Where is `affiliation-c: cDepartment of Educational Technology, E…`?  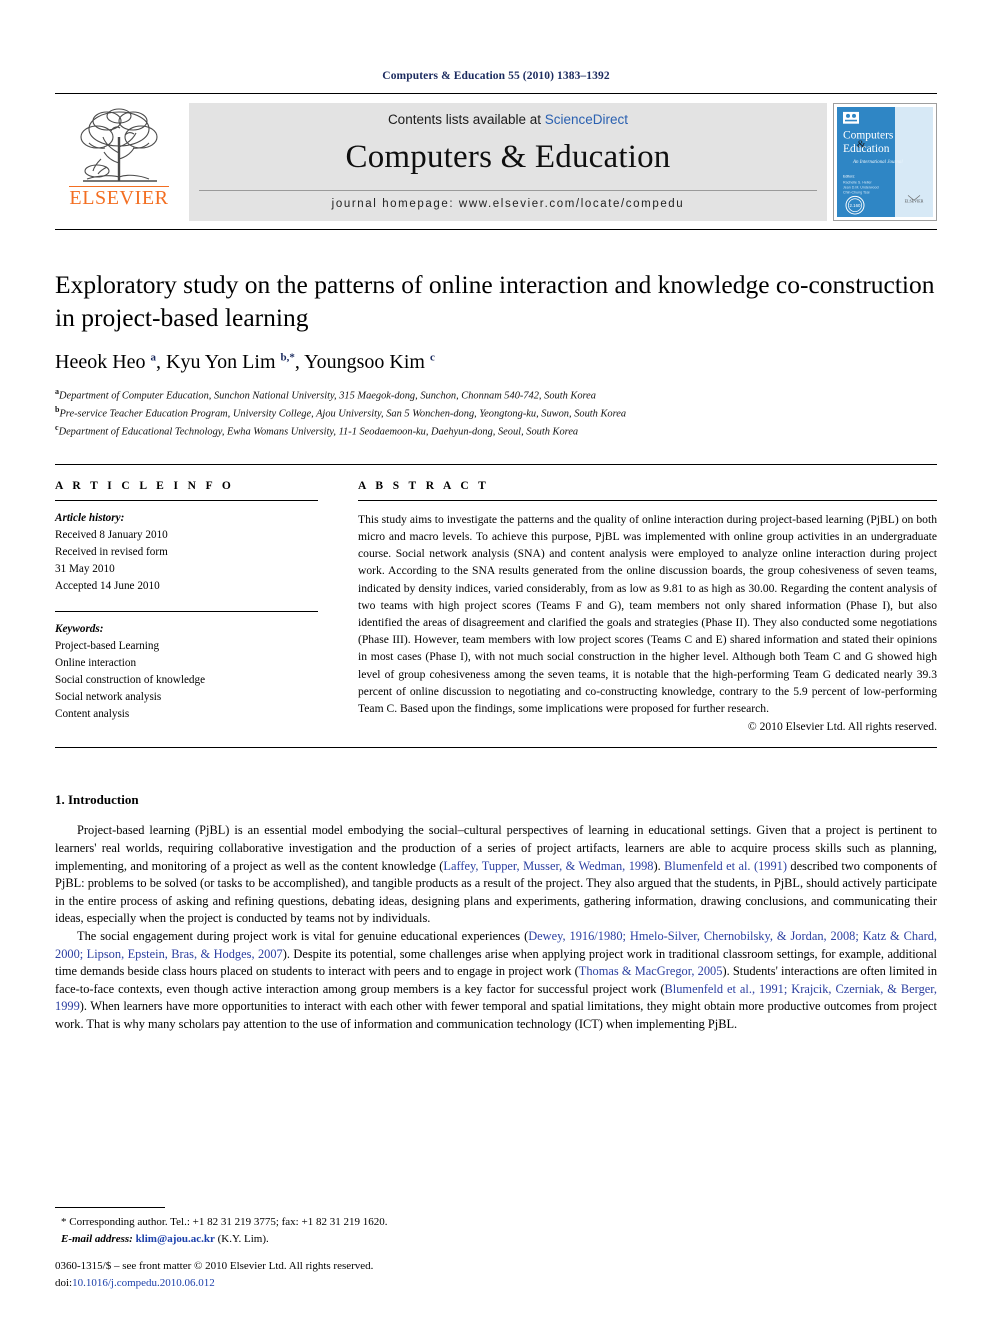 affiliation-c: cDepartment of Educational Technology, E… is located at coordinates (496, 431).